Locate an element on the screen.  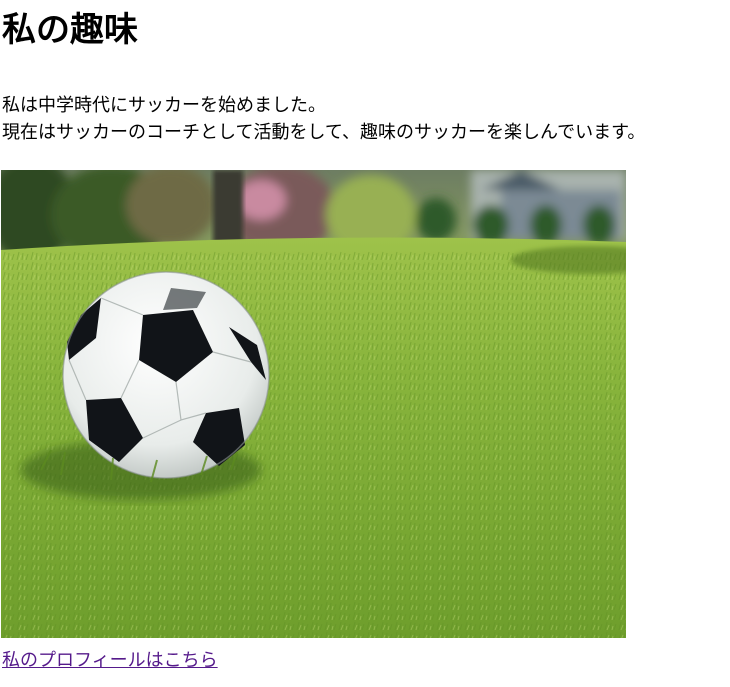
page-title: 私の趣味 is located at coordinates (70, 30).